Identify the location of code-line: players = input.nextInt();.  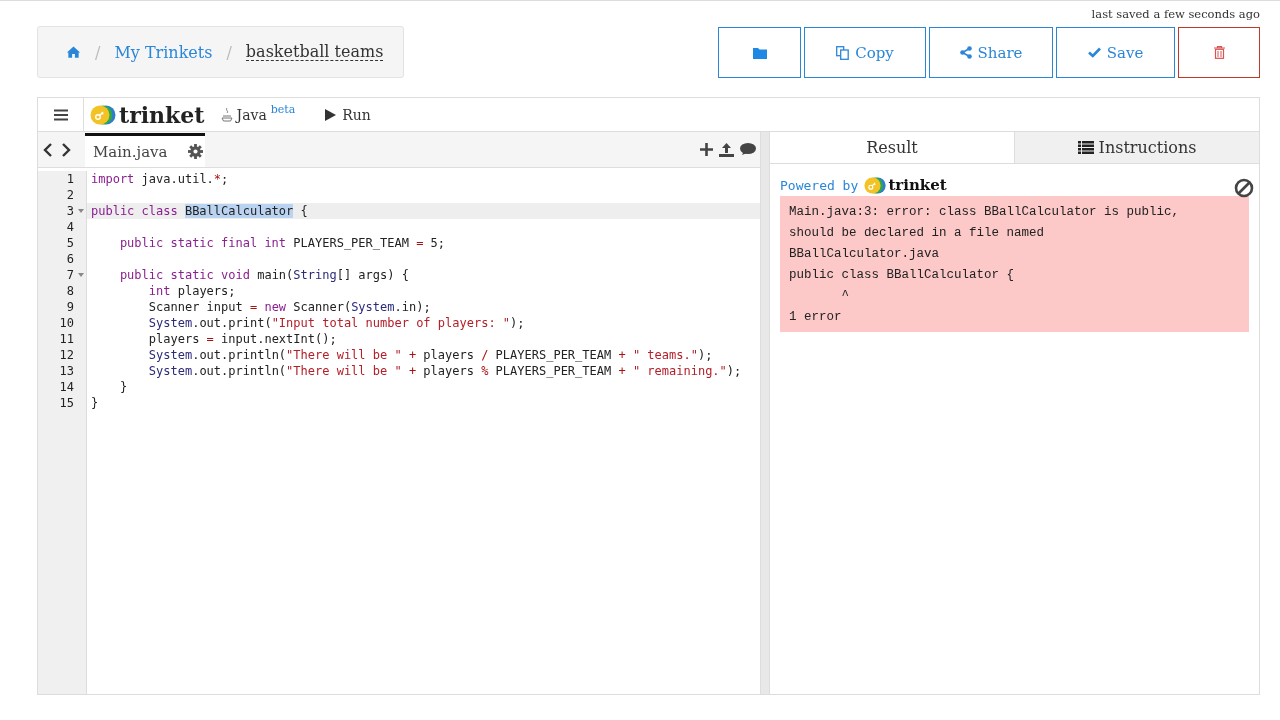
(242, 339).